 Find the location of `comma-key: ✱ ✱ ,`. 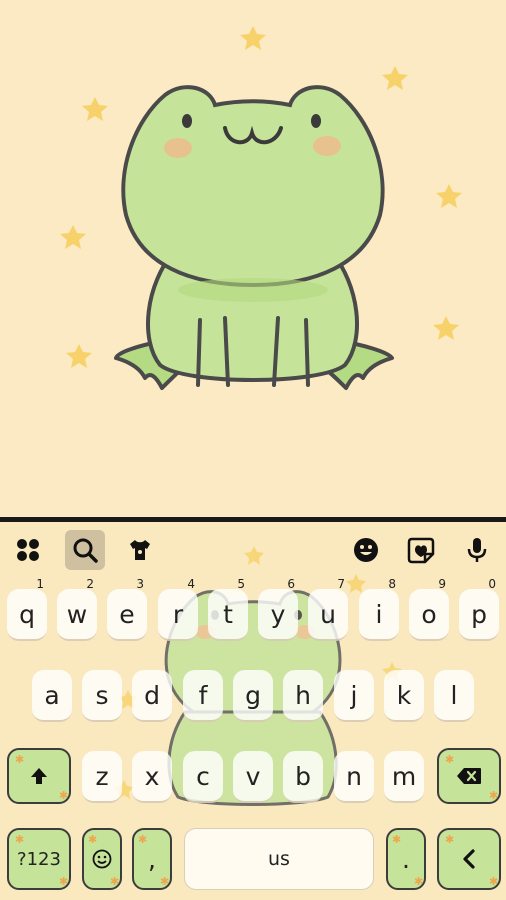

comma-key: ✱ ✱ , is located at coordinates (152, 859).